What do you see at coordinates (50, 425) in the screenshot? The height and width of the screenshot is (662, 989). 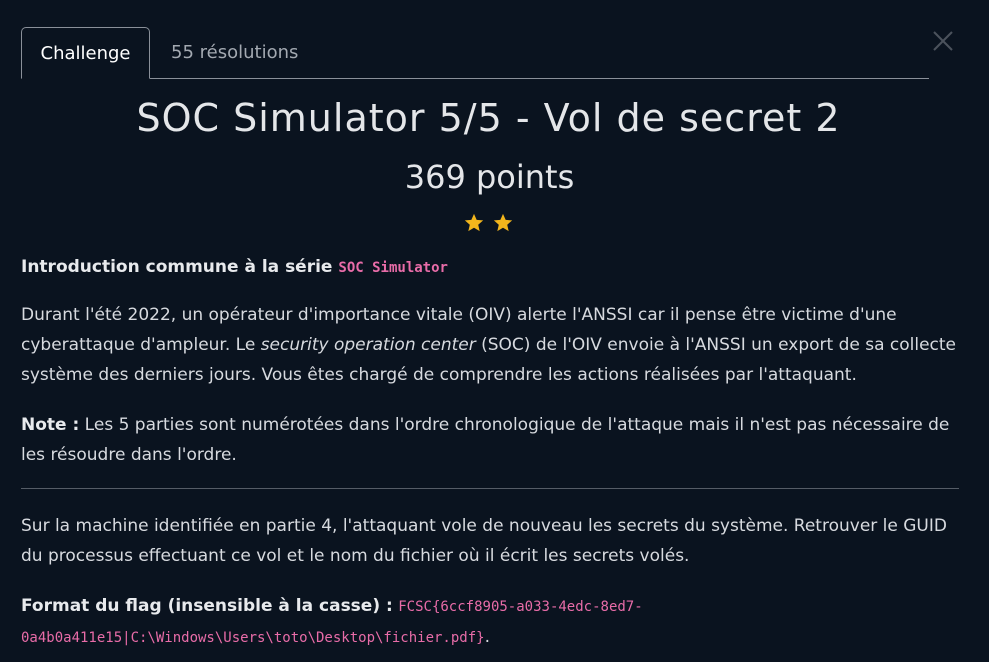 I see `note-label: Note :` at bounding box center [50, 425].